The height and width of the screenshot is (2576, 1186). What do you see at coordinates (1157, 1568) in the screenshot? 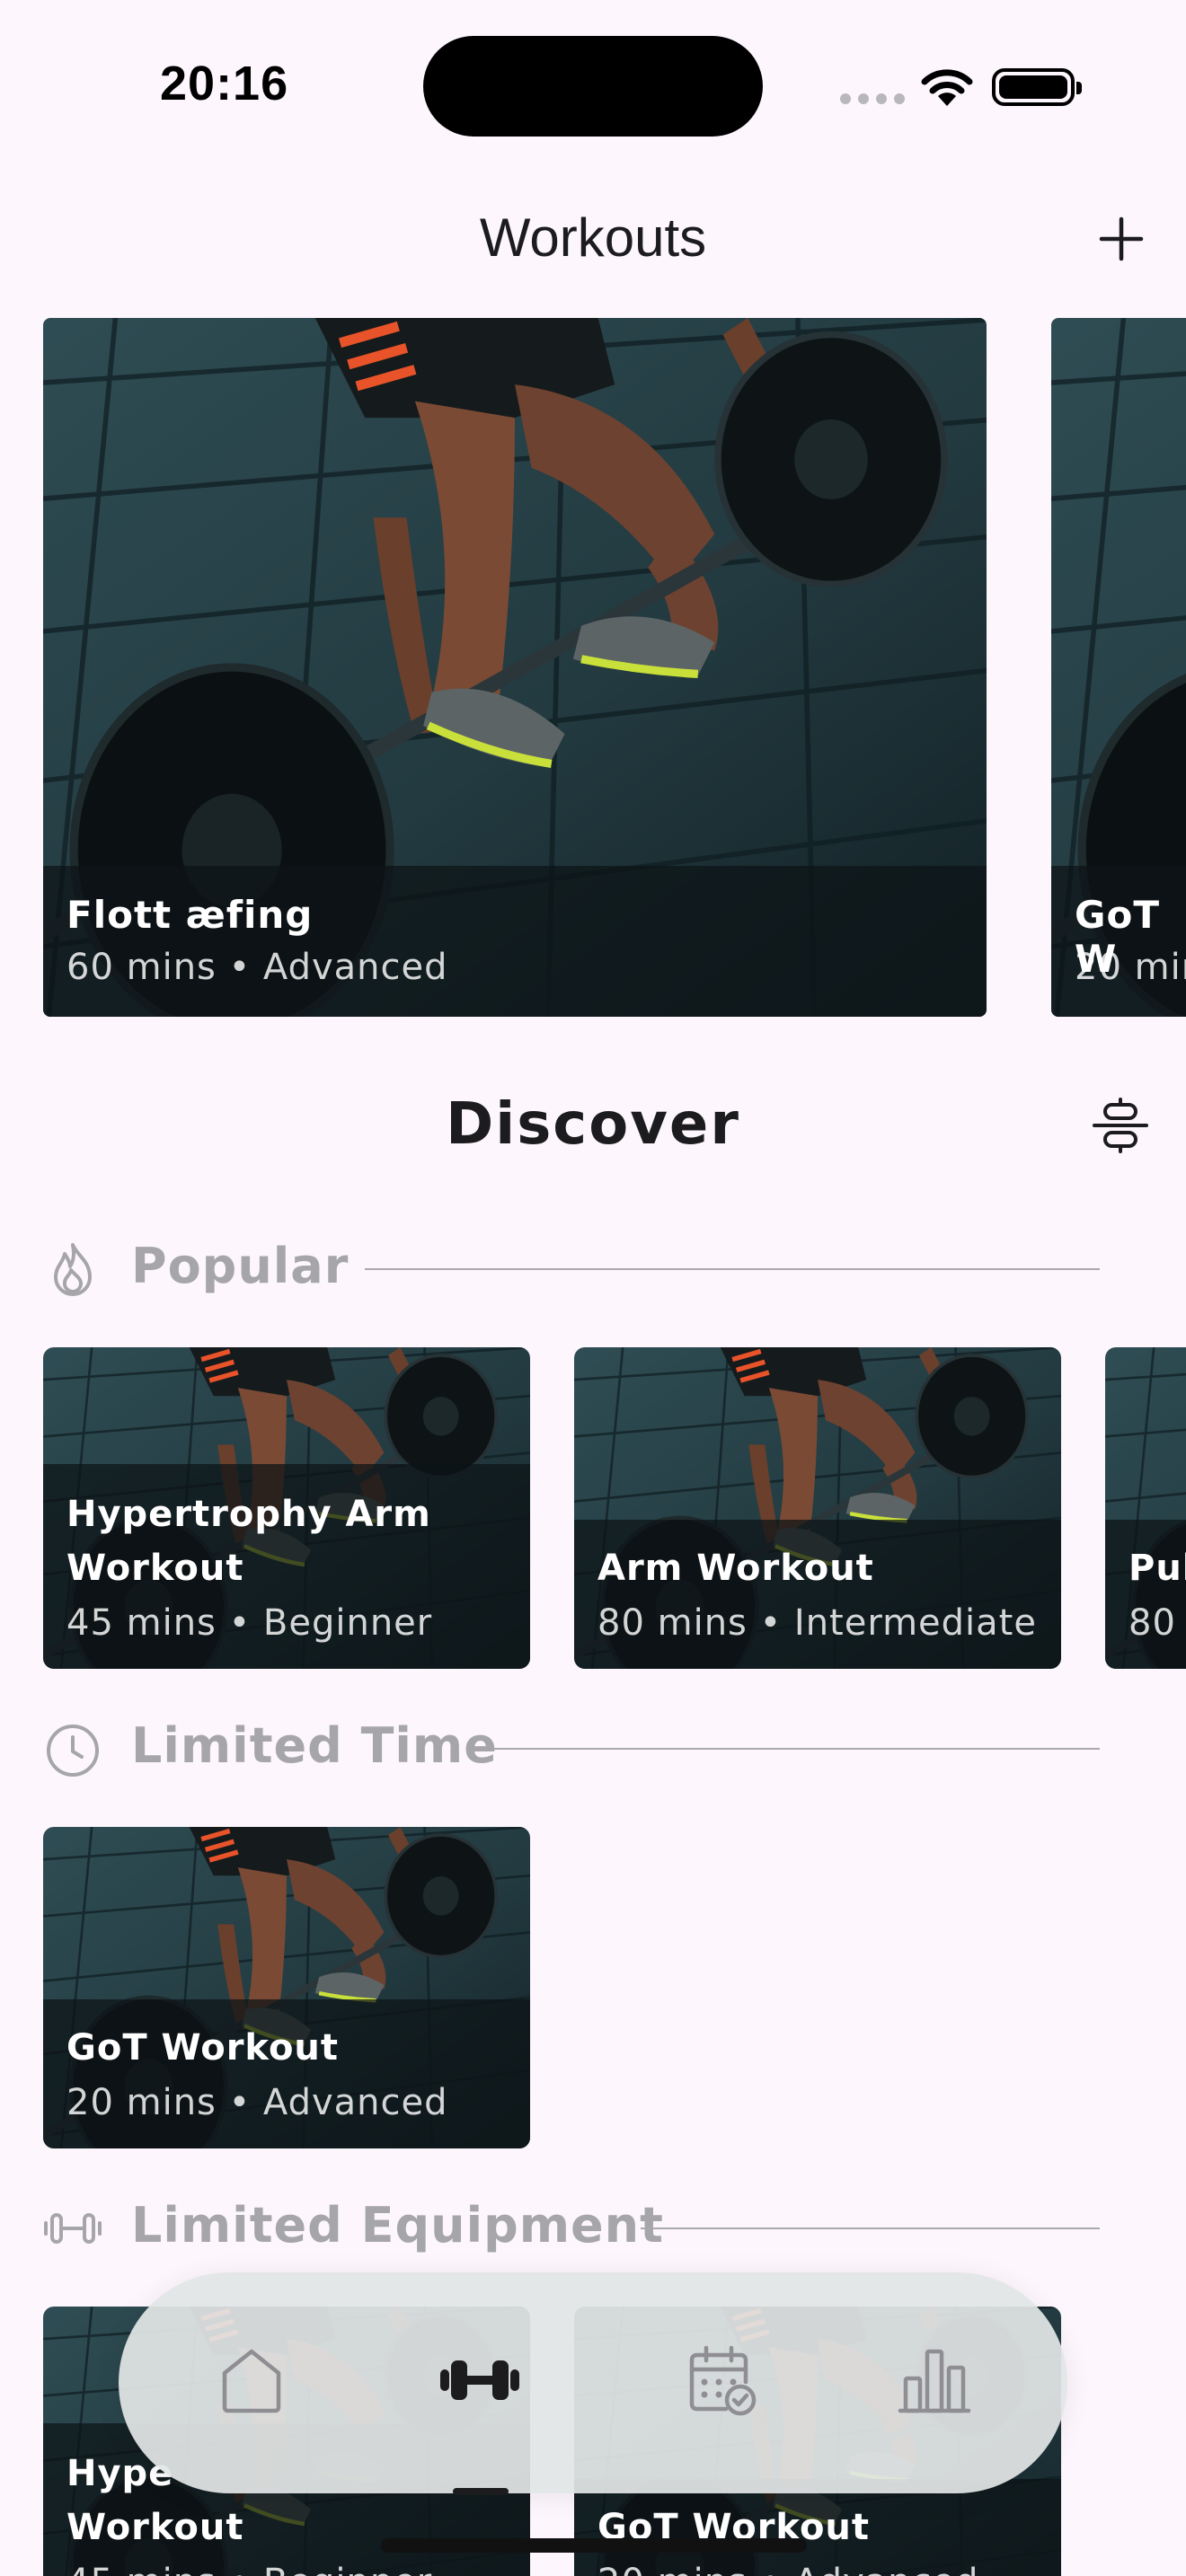
I see `card-title: Pul` at bounding box center [1157, 1568].